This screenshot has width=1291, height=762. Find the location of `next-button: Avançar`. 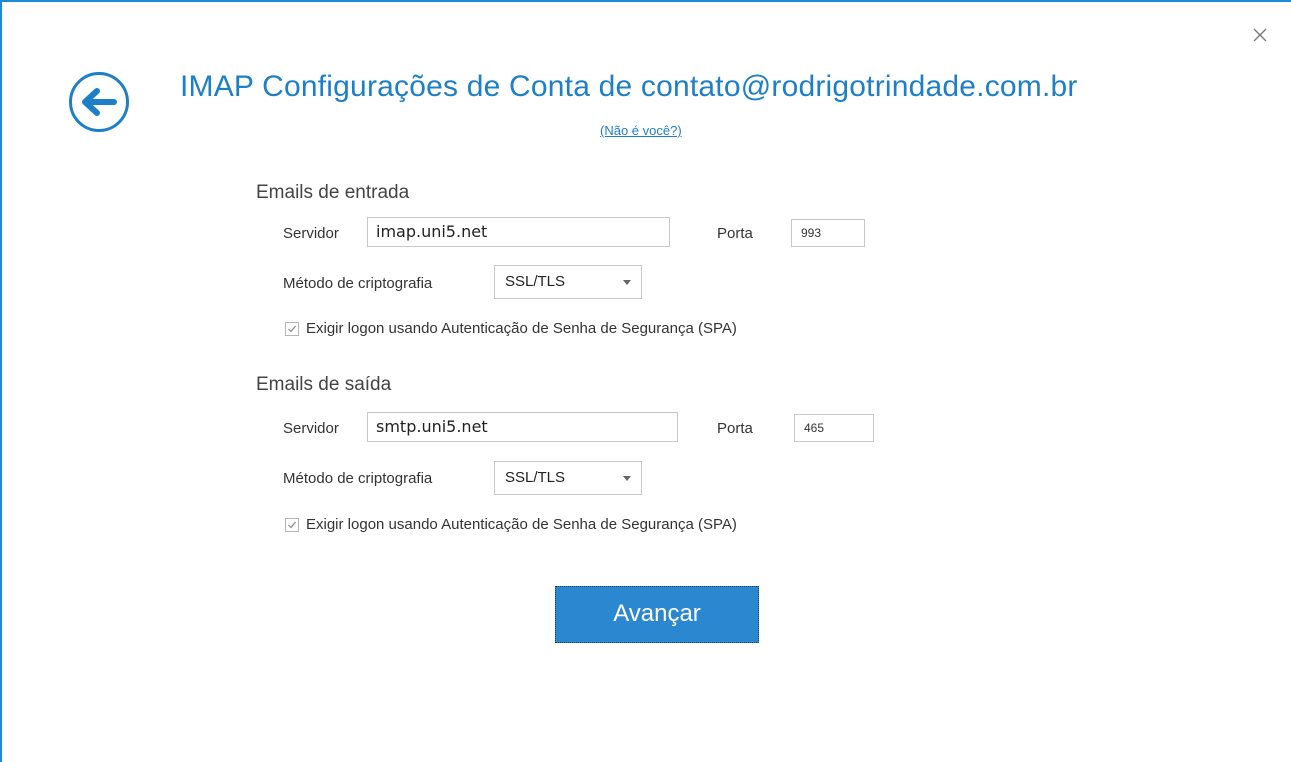

next-button: Avançar is located at coordinates (657, 614).